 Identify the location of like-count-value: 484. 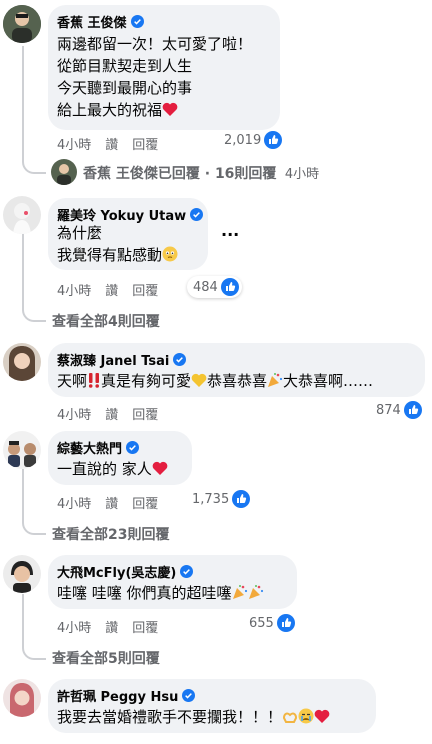
(205, 287).